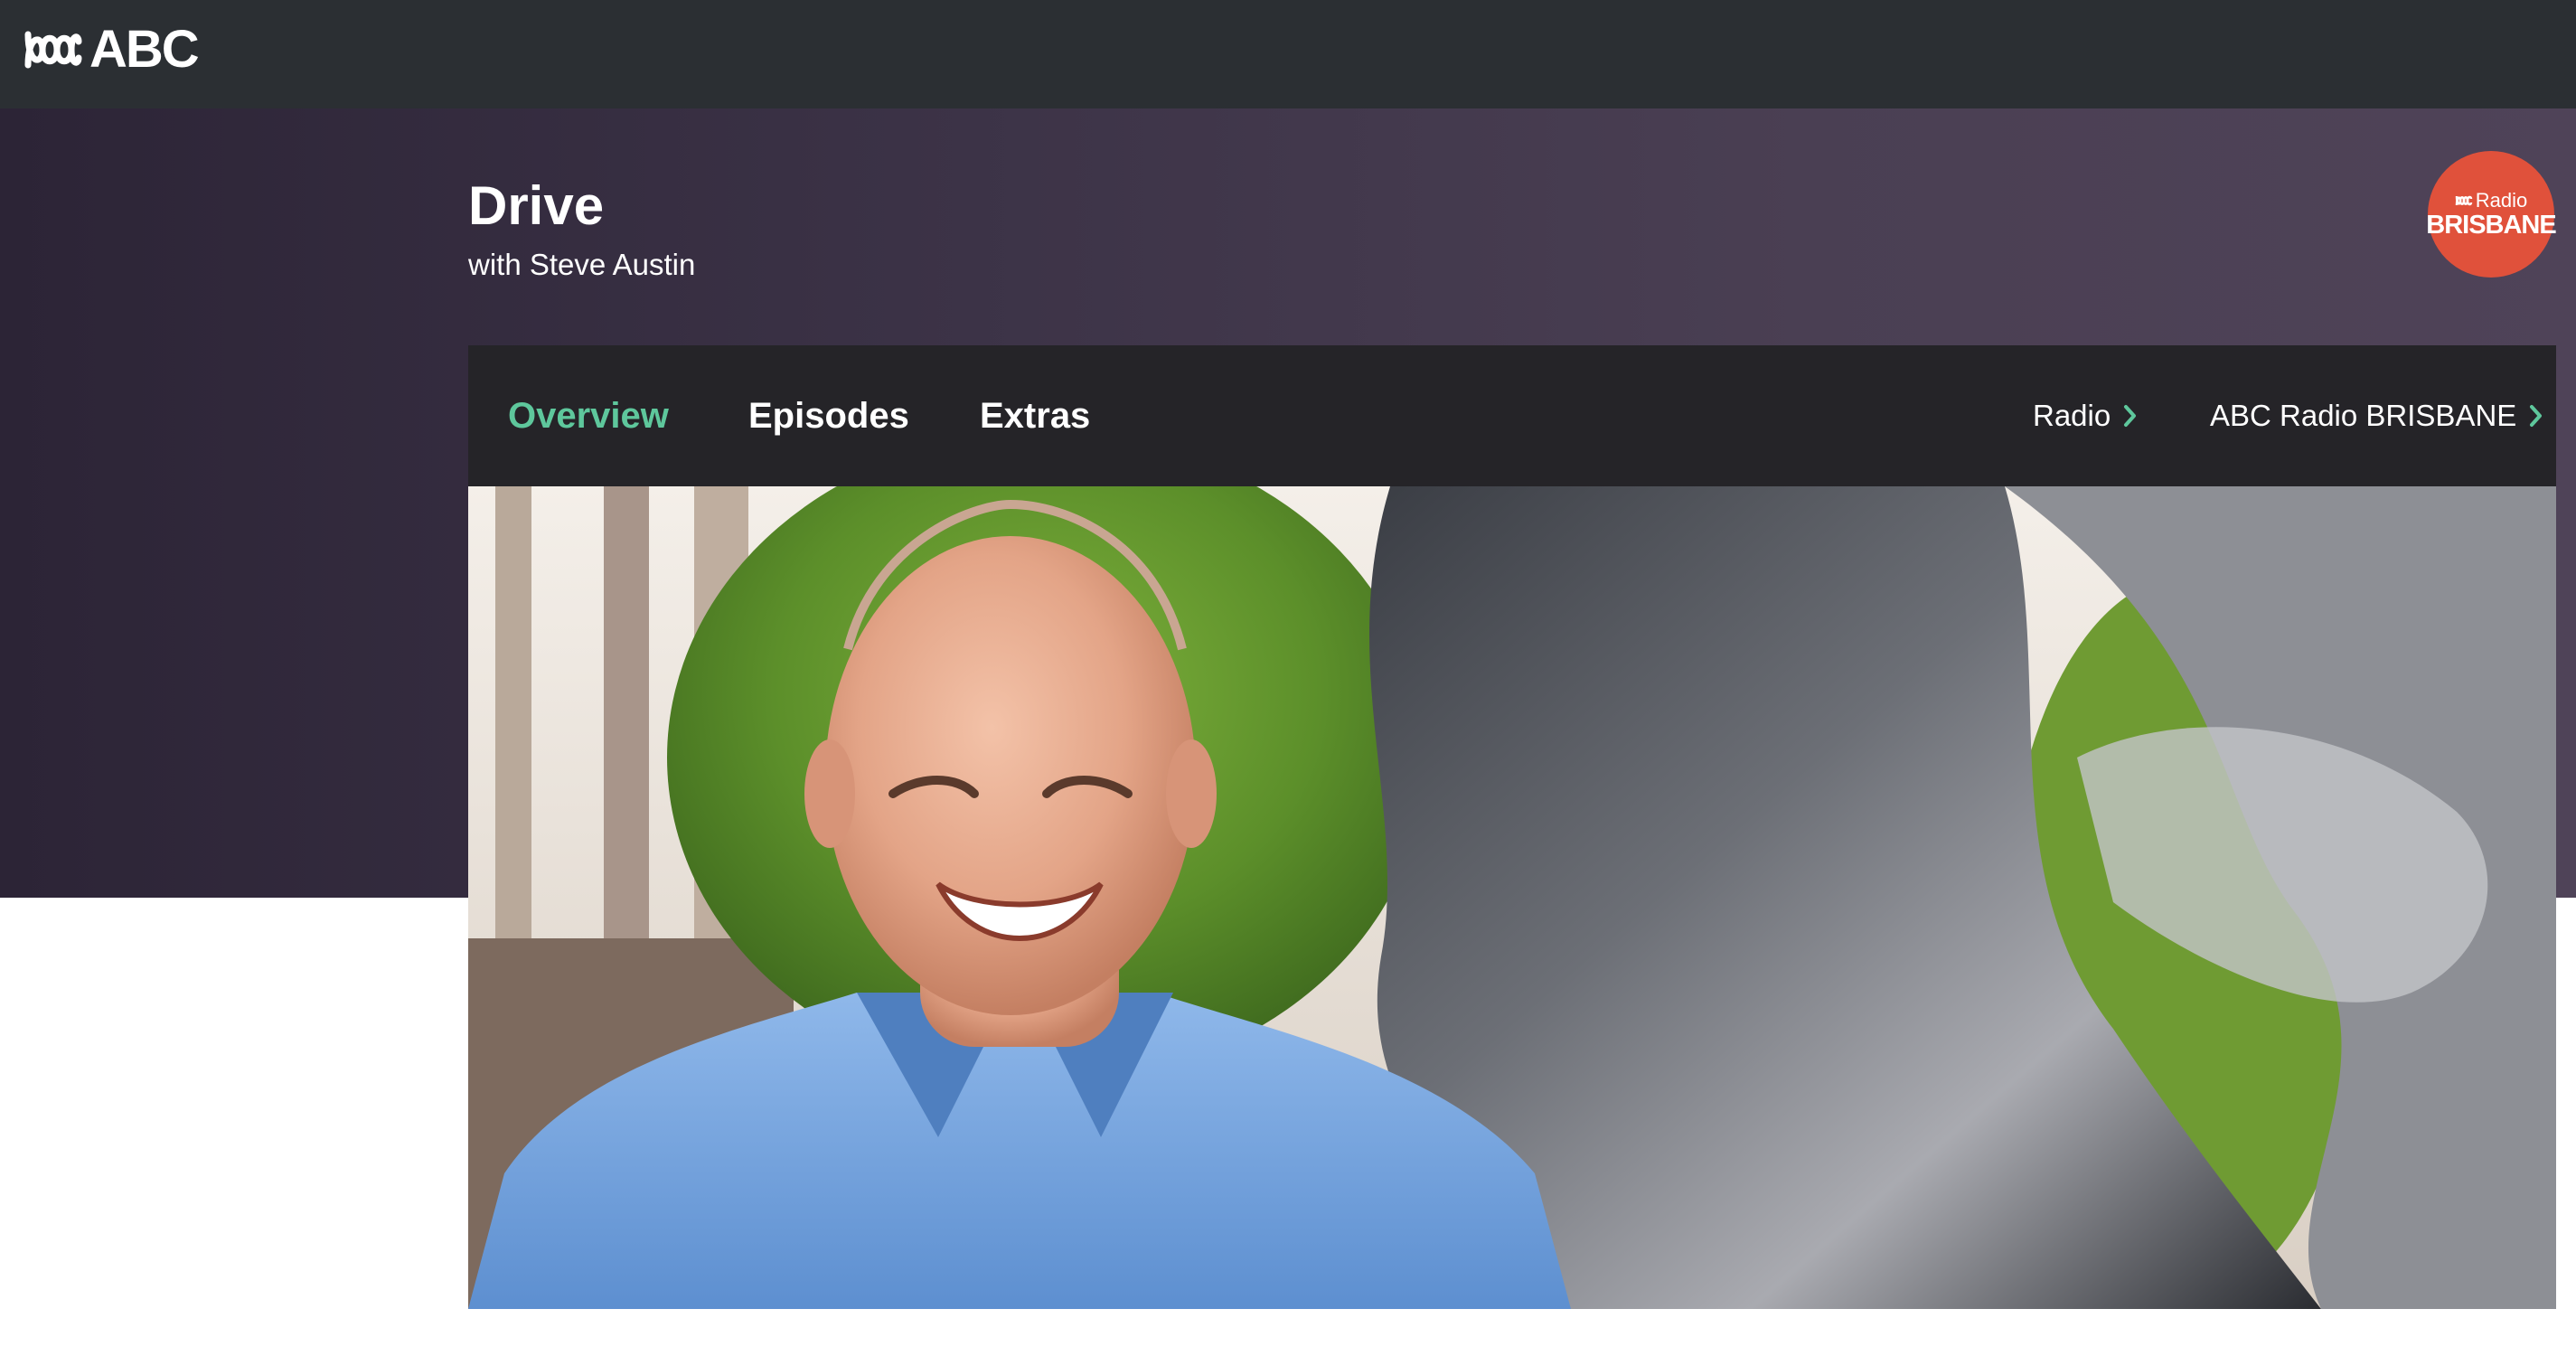 This screenshot has width=2576, height=1356. What do you see at coordinates (1288, 54) in the screenshot?
I see `top-navigation-bar: ABC` at bounding box center [1288, 54].